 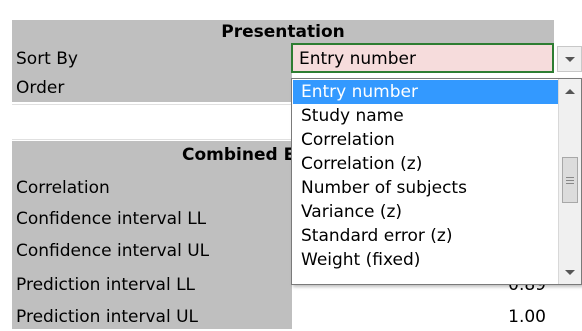 I want to click on dropdown-option-study-name: Study name, so click(x=425, y=116).